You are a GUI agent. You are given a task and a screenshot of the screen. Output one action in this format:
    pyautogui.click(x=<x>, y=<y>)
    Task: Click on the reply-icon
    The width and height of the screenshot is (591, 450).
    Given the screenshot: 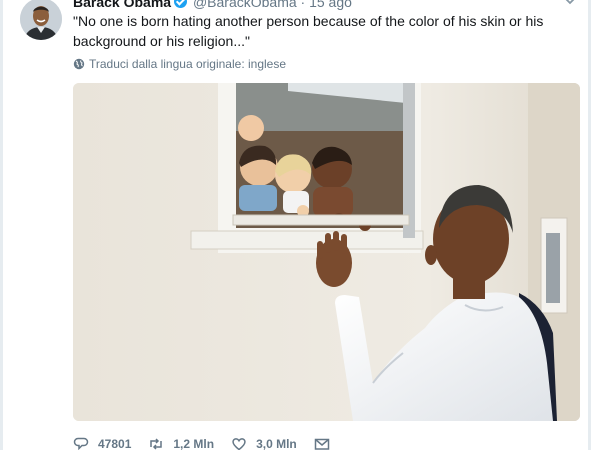 What is the action you would take?
    pyautogui.click(x=81, y=443)
    